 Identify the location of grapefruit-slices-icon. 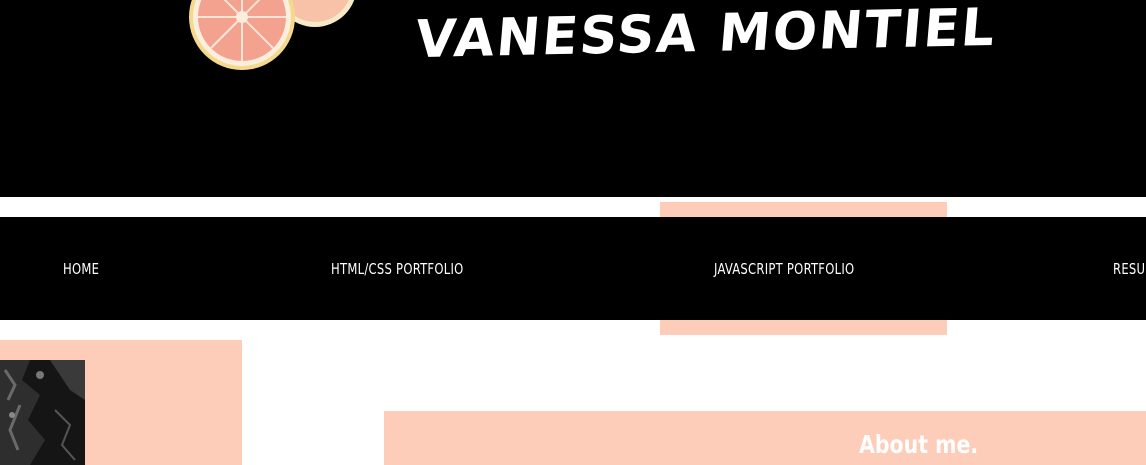
(280, 40).